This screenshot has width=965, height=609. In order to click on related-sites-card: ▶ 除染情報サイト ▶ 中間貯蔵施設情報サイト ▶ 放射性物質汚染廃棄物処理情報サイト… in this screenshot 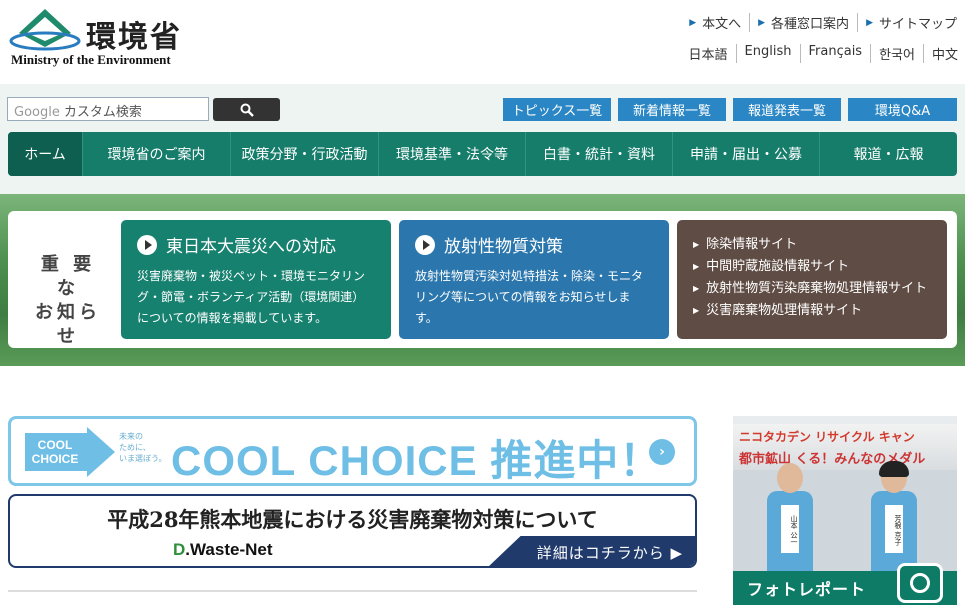, I will do `click(812, 279)`.